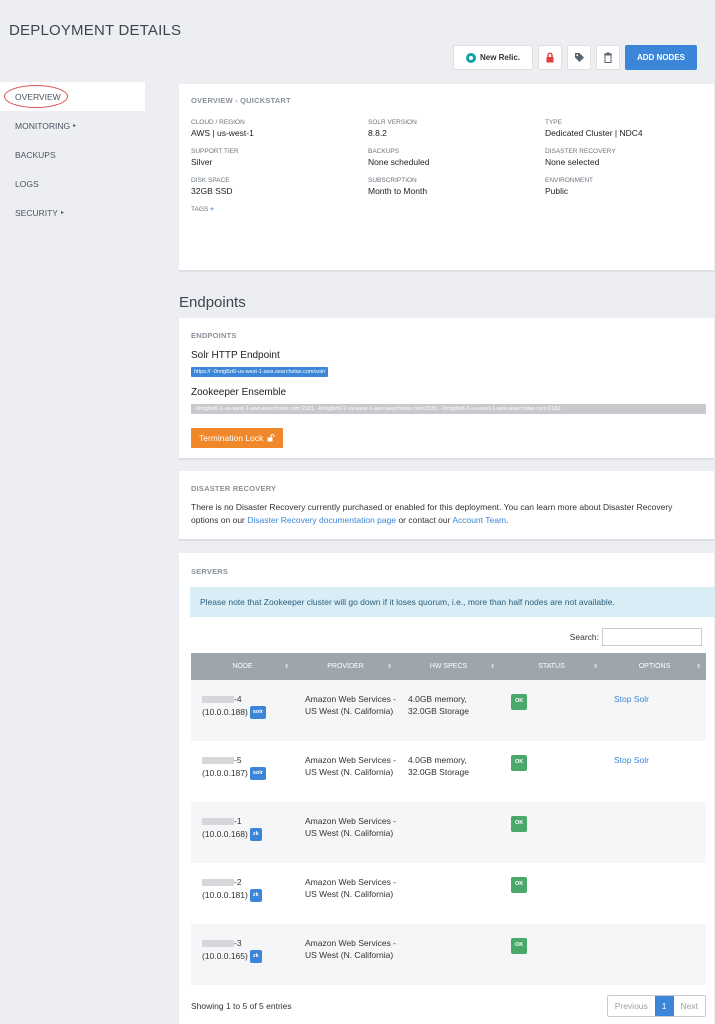 Image resolution: width=715 pixels, height=1024 pixels. What do you see at coordinates (446, 637) in the screenshot?
I see `search-row: Search:` at bounding box center [446, 637].